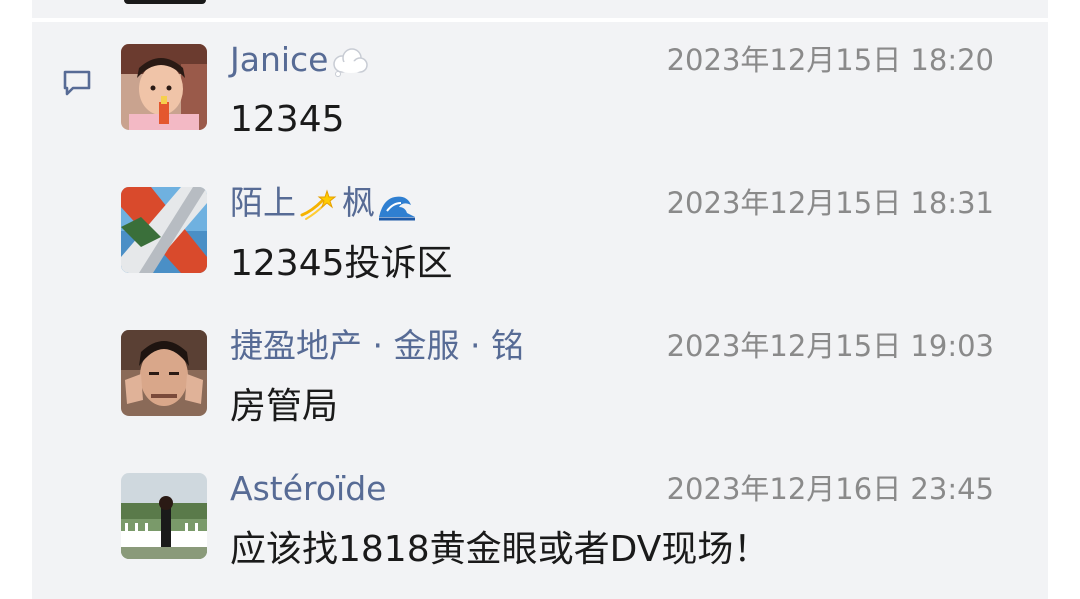 The height and width of the screenshot is (599, 1080). What do you see at coordinates (377, 346) in the screenshot?
I see `comment-author: 捷盈地产 · 金服 · 铭` at bounding box center [377, 346].